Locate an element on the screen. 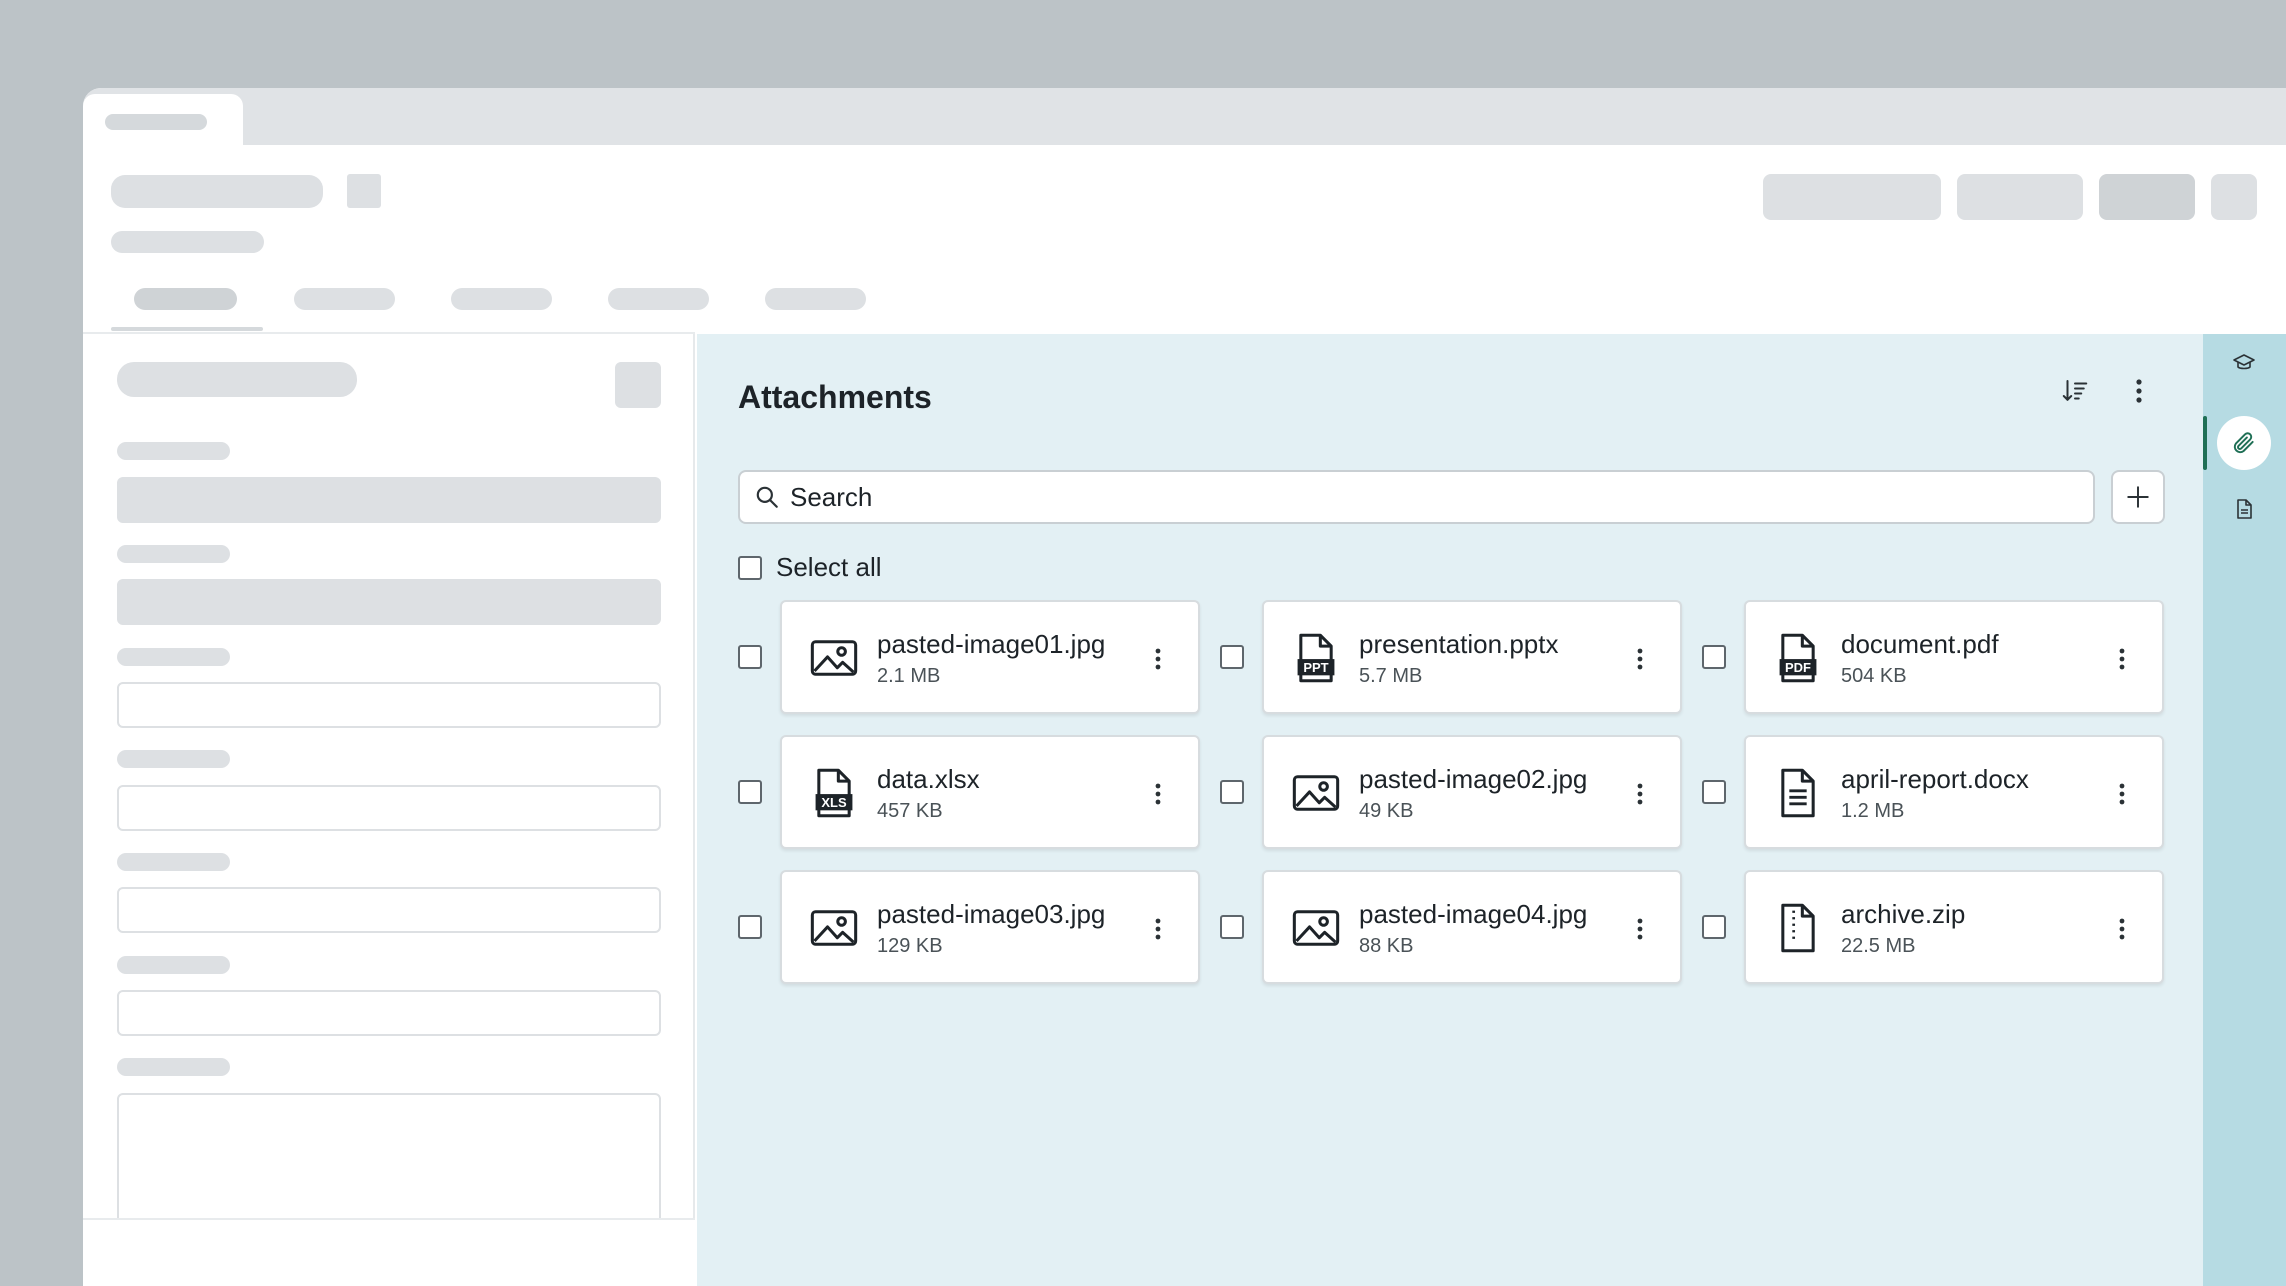  active-browser-tab is located at coordinates (163, 119).